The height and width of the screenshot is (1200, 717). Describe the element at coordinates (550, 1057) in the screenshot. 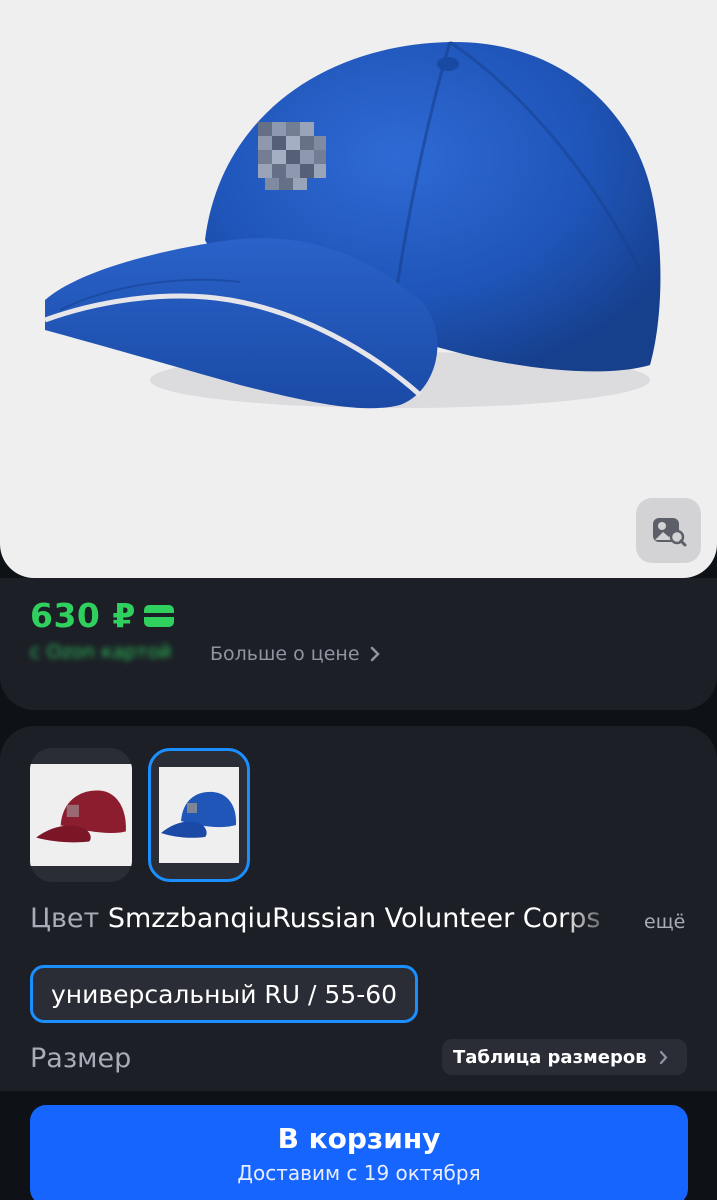

I see `size-table-label: Таблица размеров` at that location.